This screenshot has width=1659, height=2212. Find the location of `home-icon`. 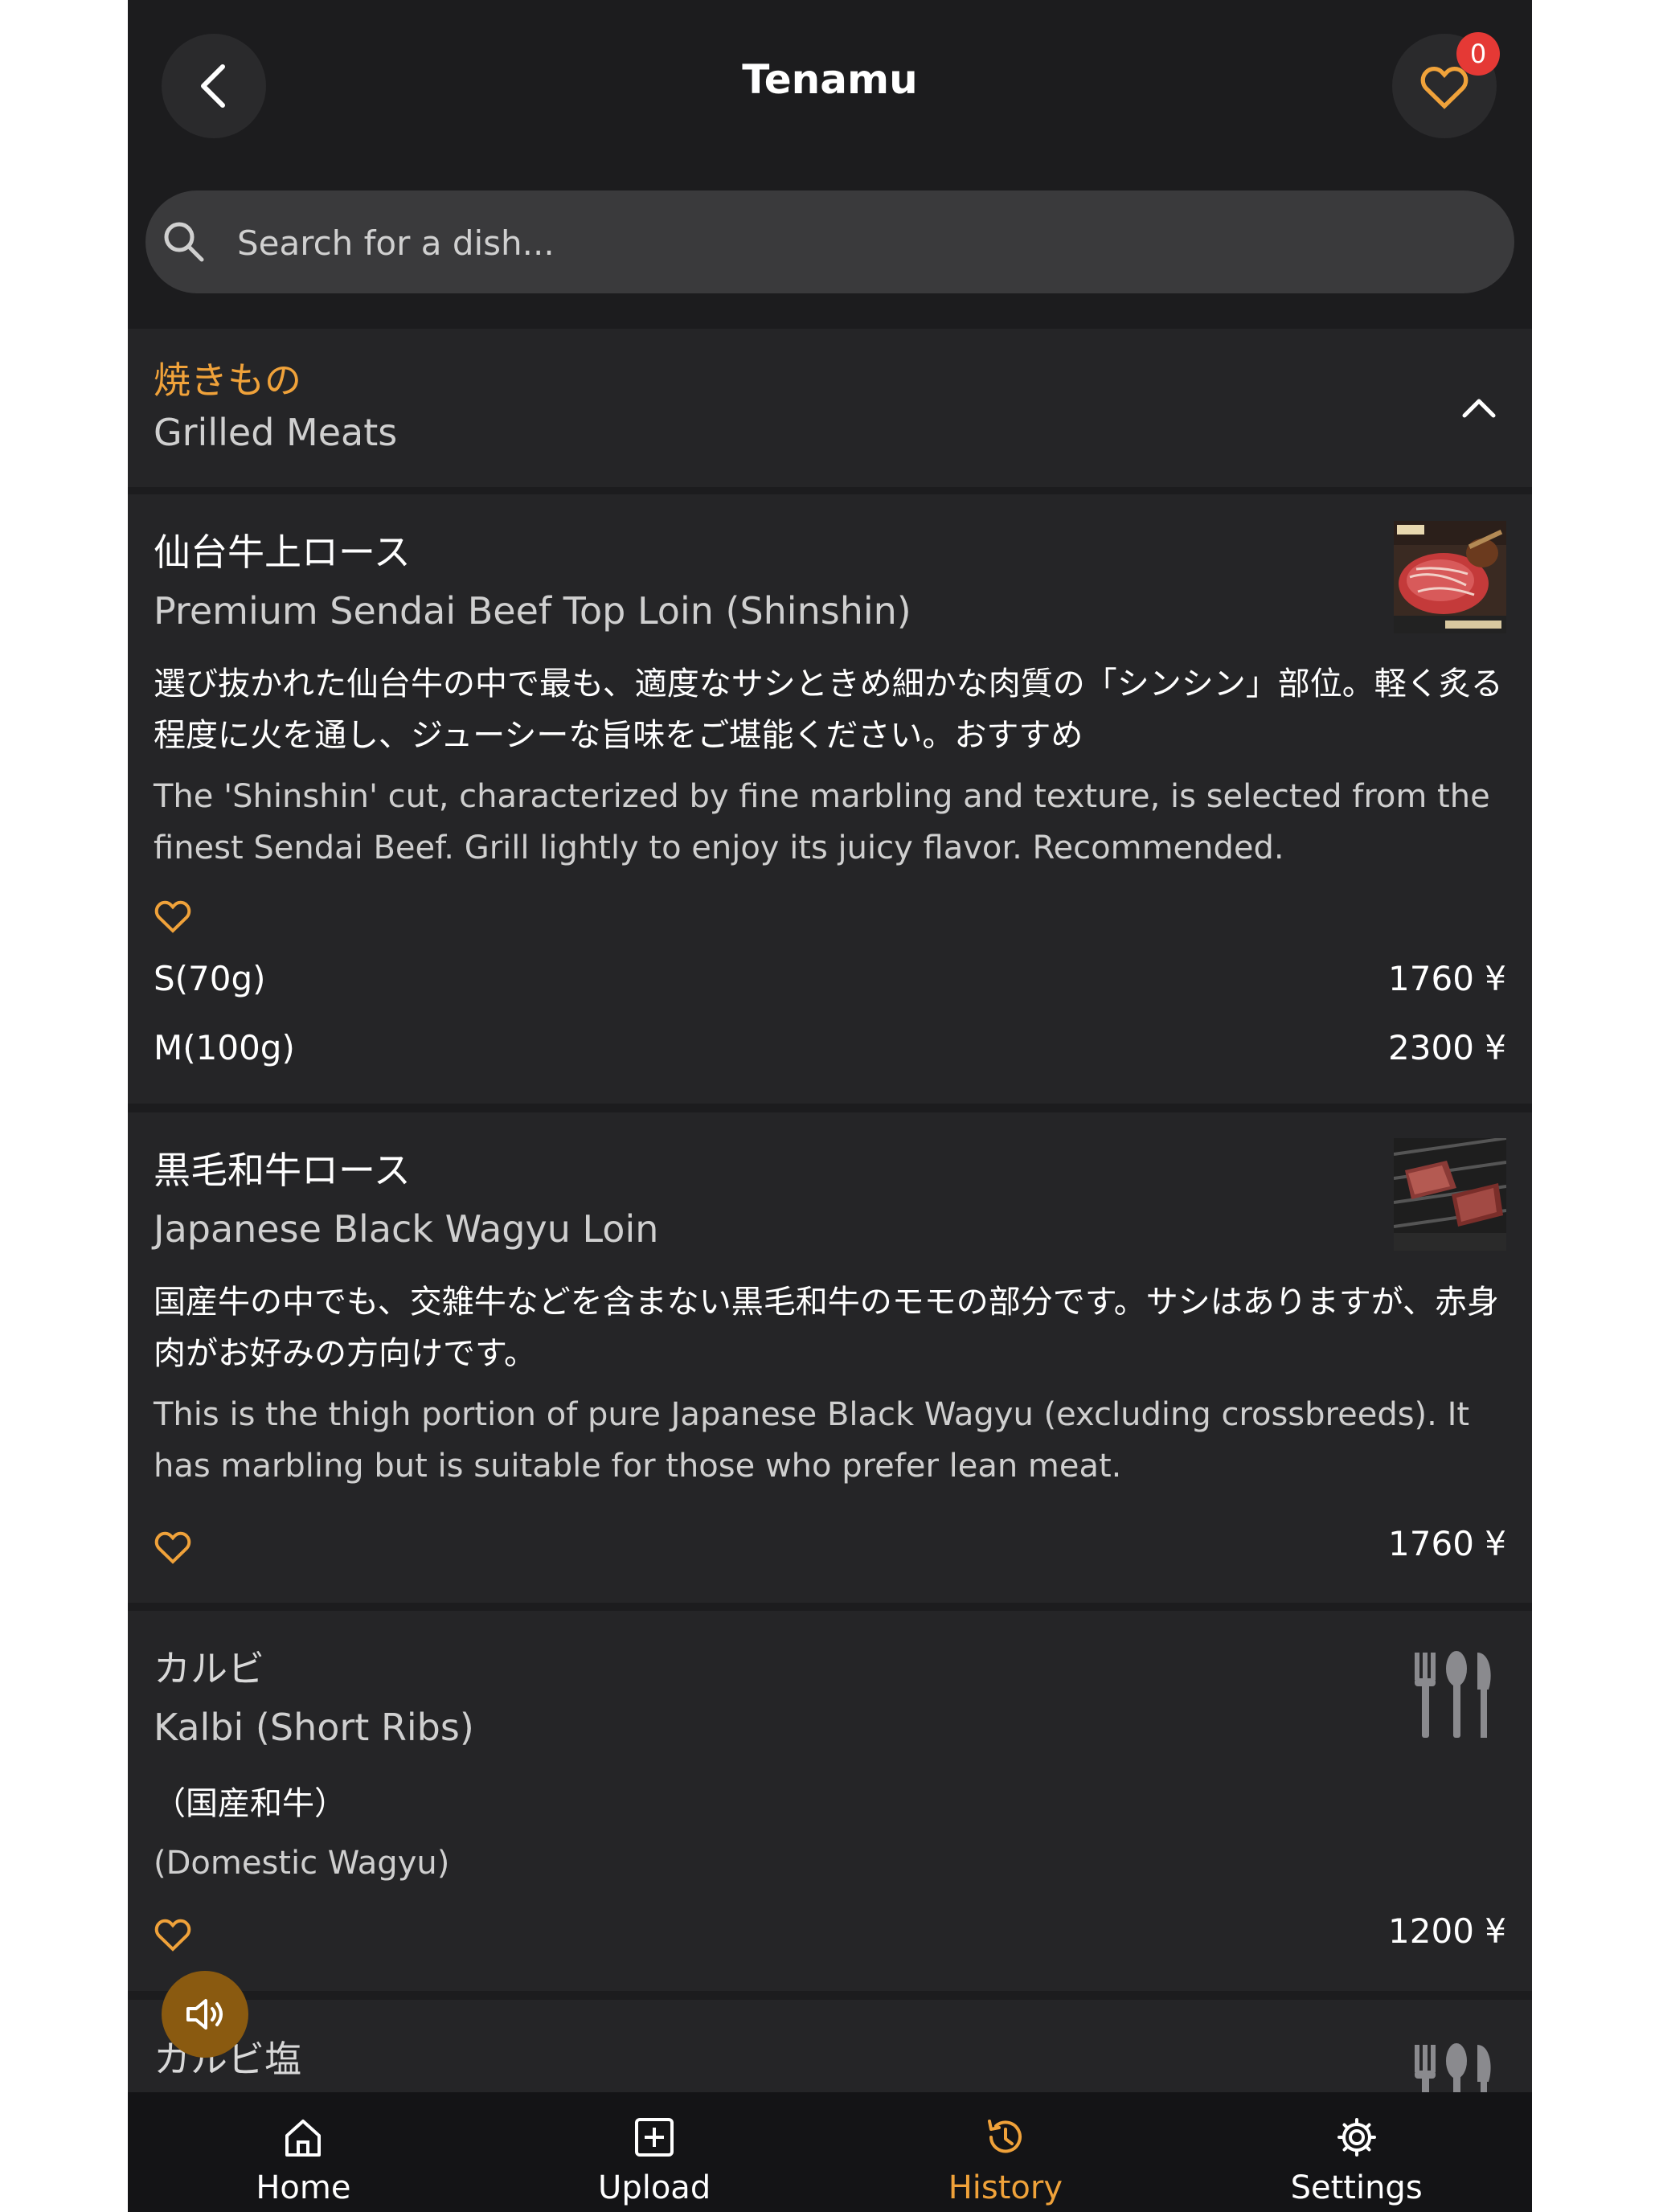

home-icon is located at coordinates (303, 2138).